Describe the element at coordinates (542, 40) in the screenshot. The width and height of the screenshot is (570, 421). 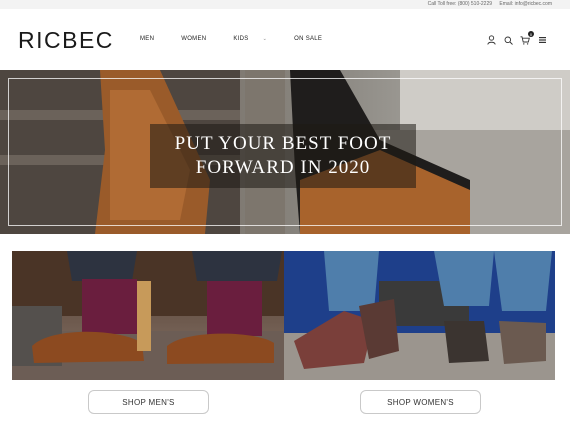
I see `menu-icon` at that location.